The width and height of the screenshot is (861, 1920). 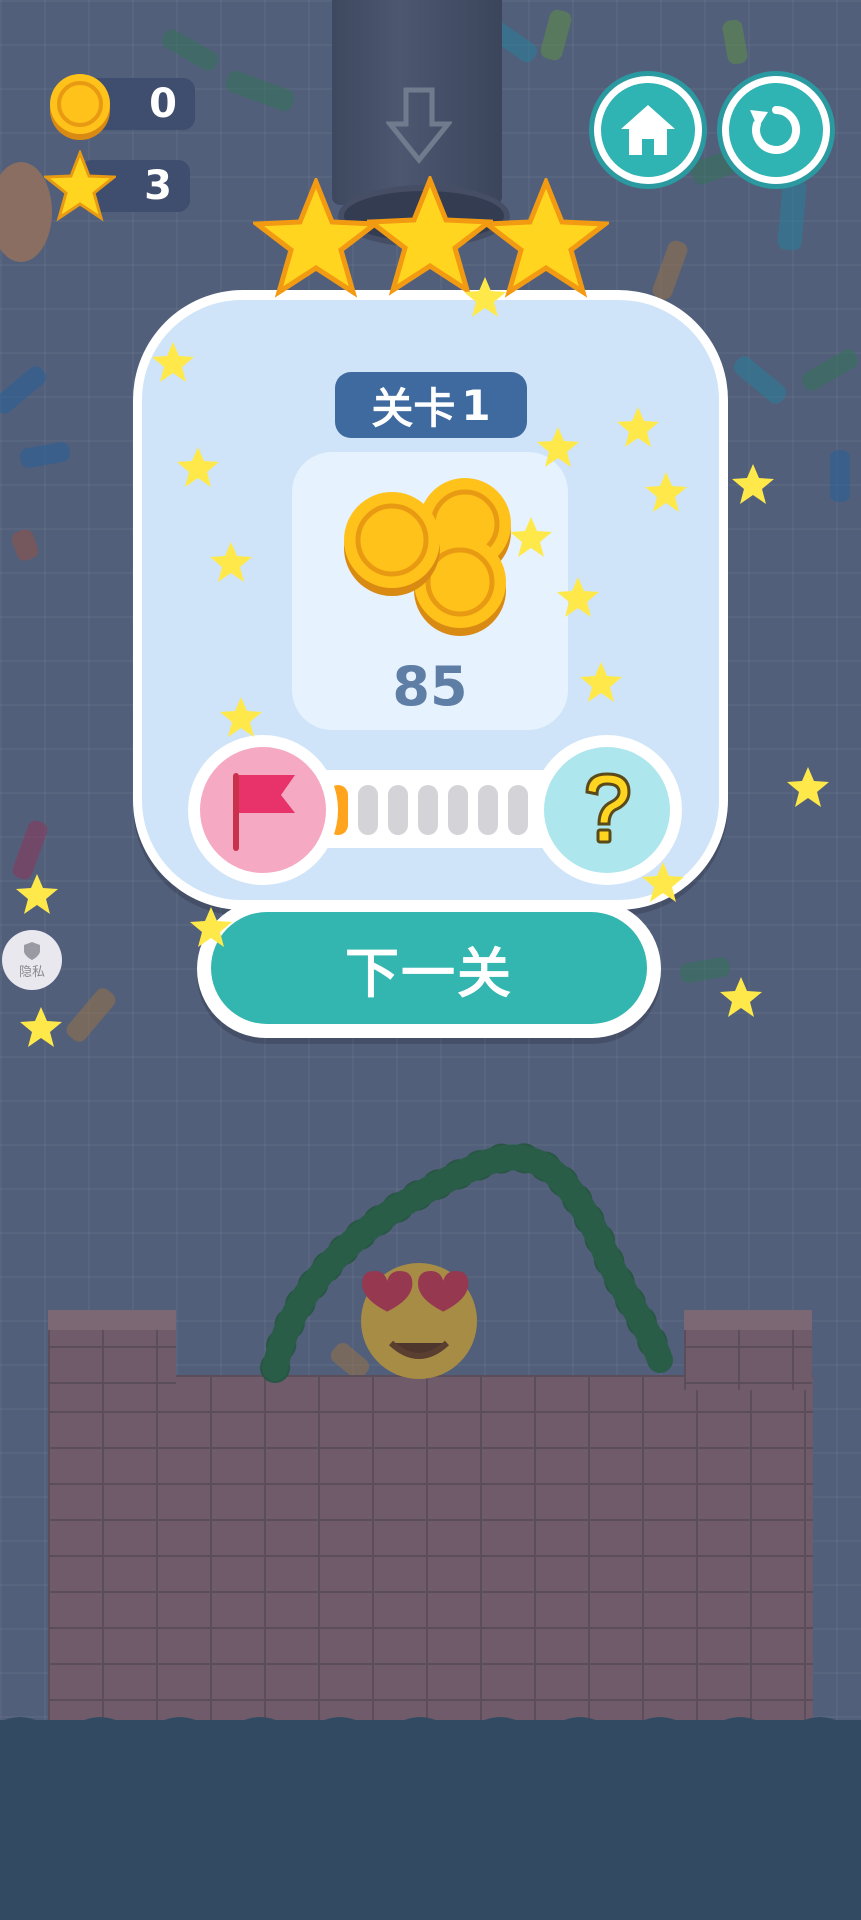 I want to click on privacy-label: 隐私, so click(x=31, y=972).